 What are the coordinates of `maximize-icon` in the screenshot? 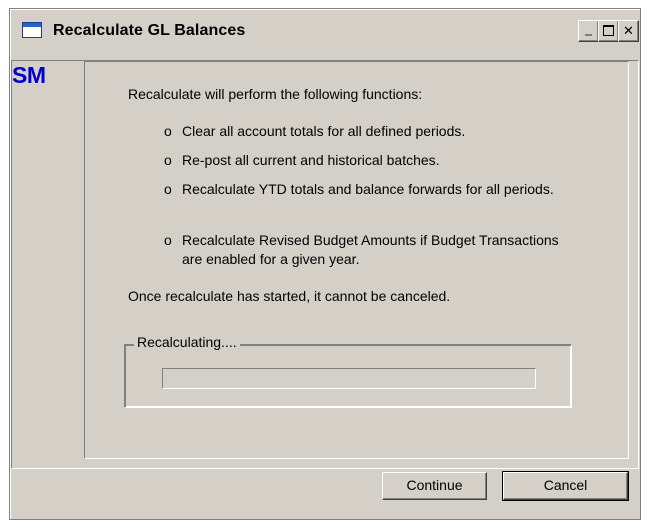 It's located at (608, 30).